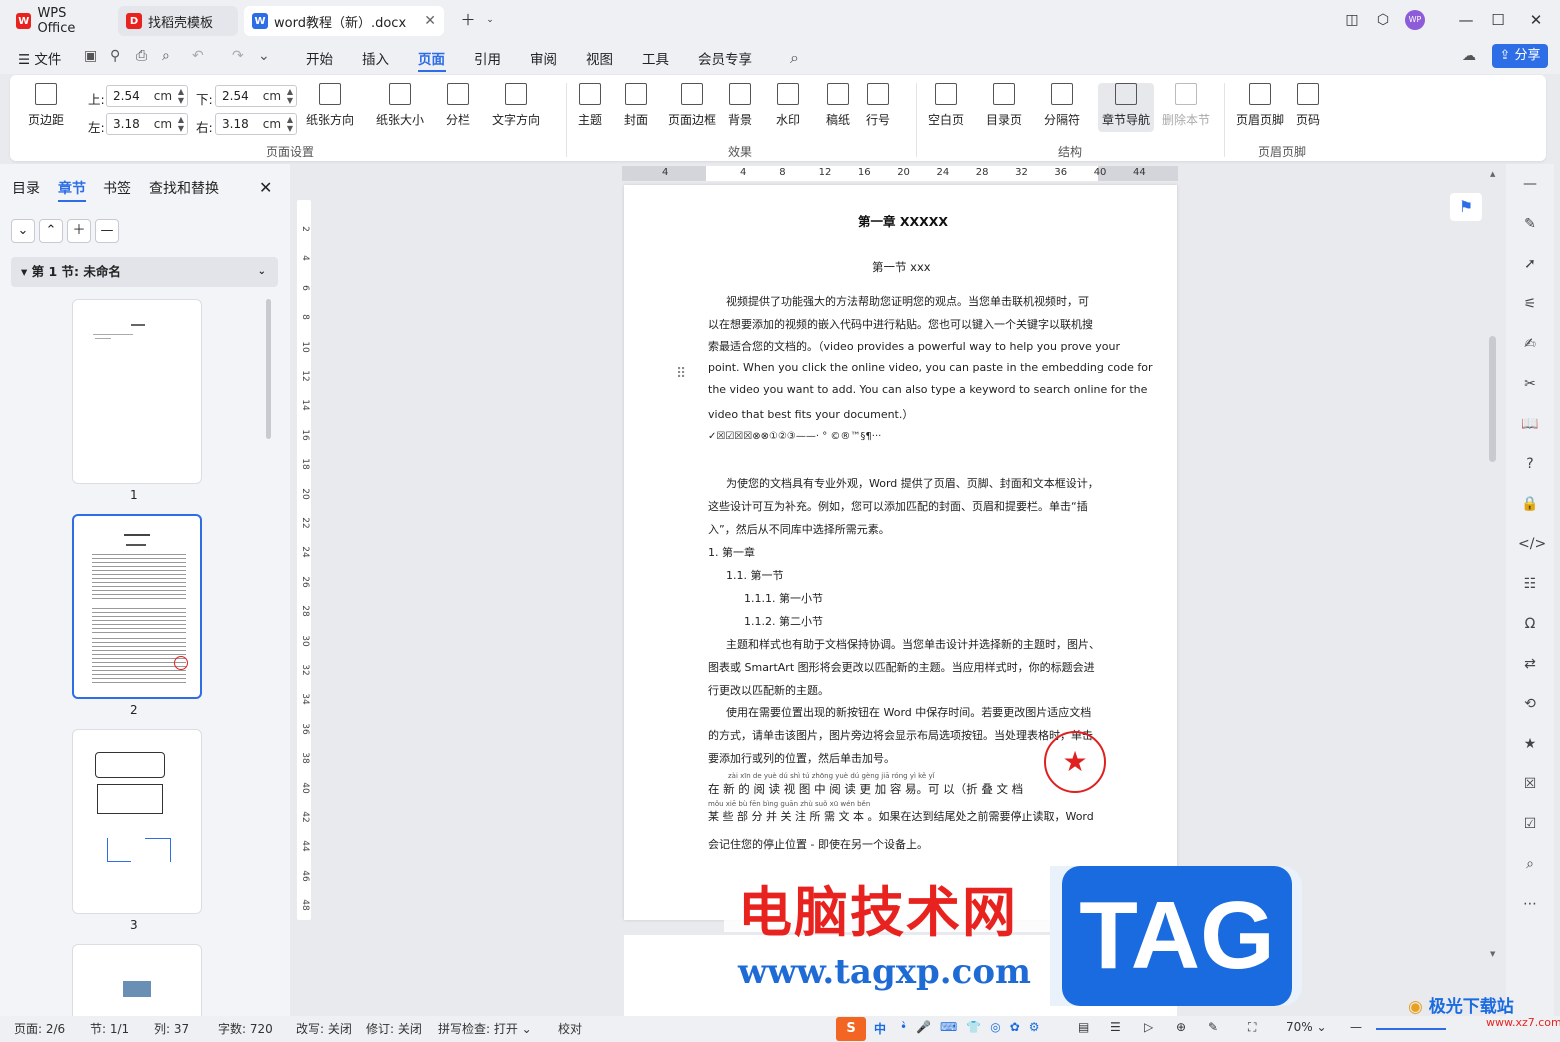 Image resolution: width=1560 pixels, height=1042 pixels. What do you see at coordinates (256, 124) in the screenshot?
I see `right-margin-input: 3.18 cm ▲ ▼` at bounding box center [256, 124].